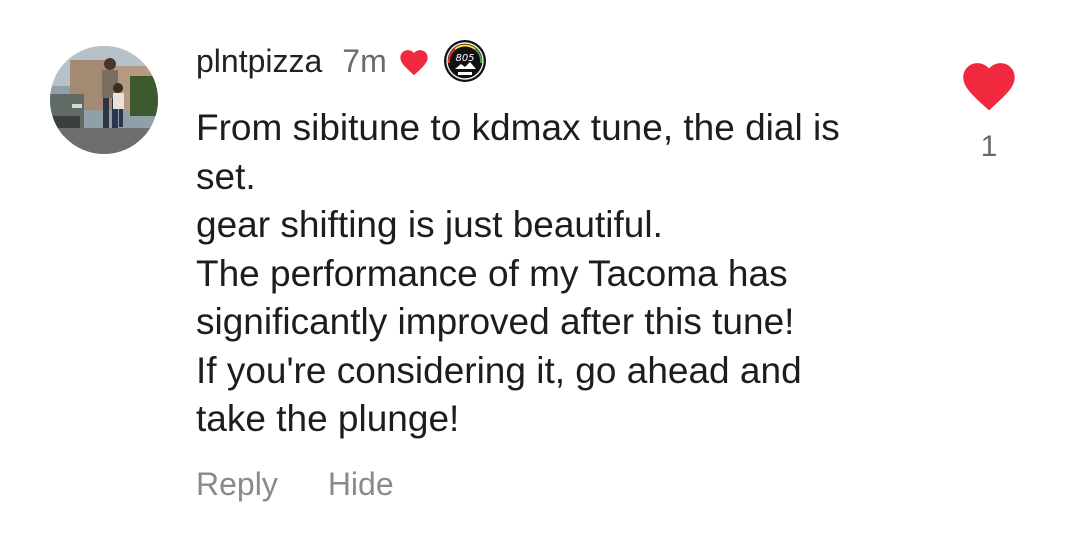 The image size is (1080, 558). What do you see at coordinates (499, 370) in the screenshot?
I see `comment-line: If you're considering it, go ahead and` at bounding box center [499, 370].